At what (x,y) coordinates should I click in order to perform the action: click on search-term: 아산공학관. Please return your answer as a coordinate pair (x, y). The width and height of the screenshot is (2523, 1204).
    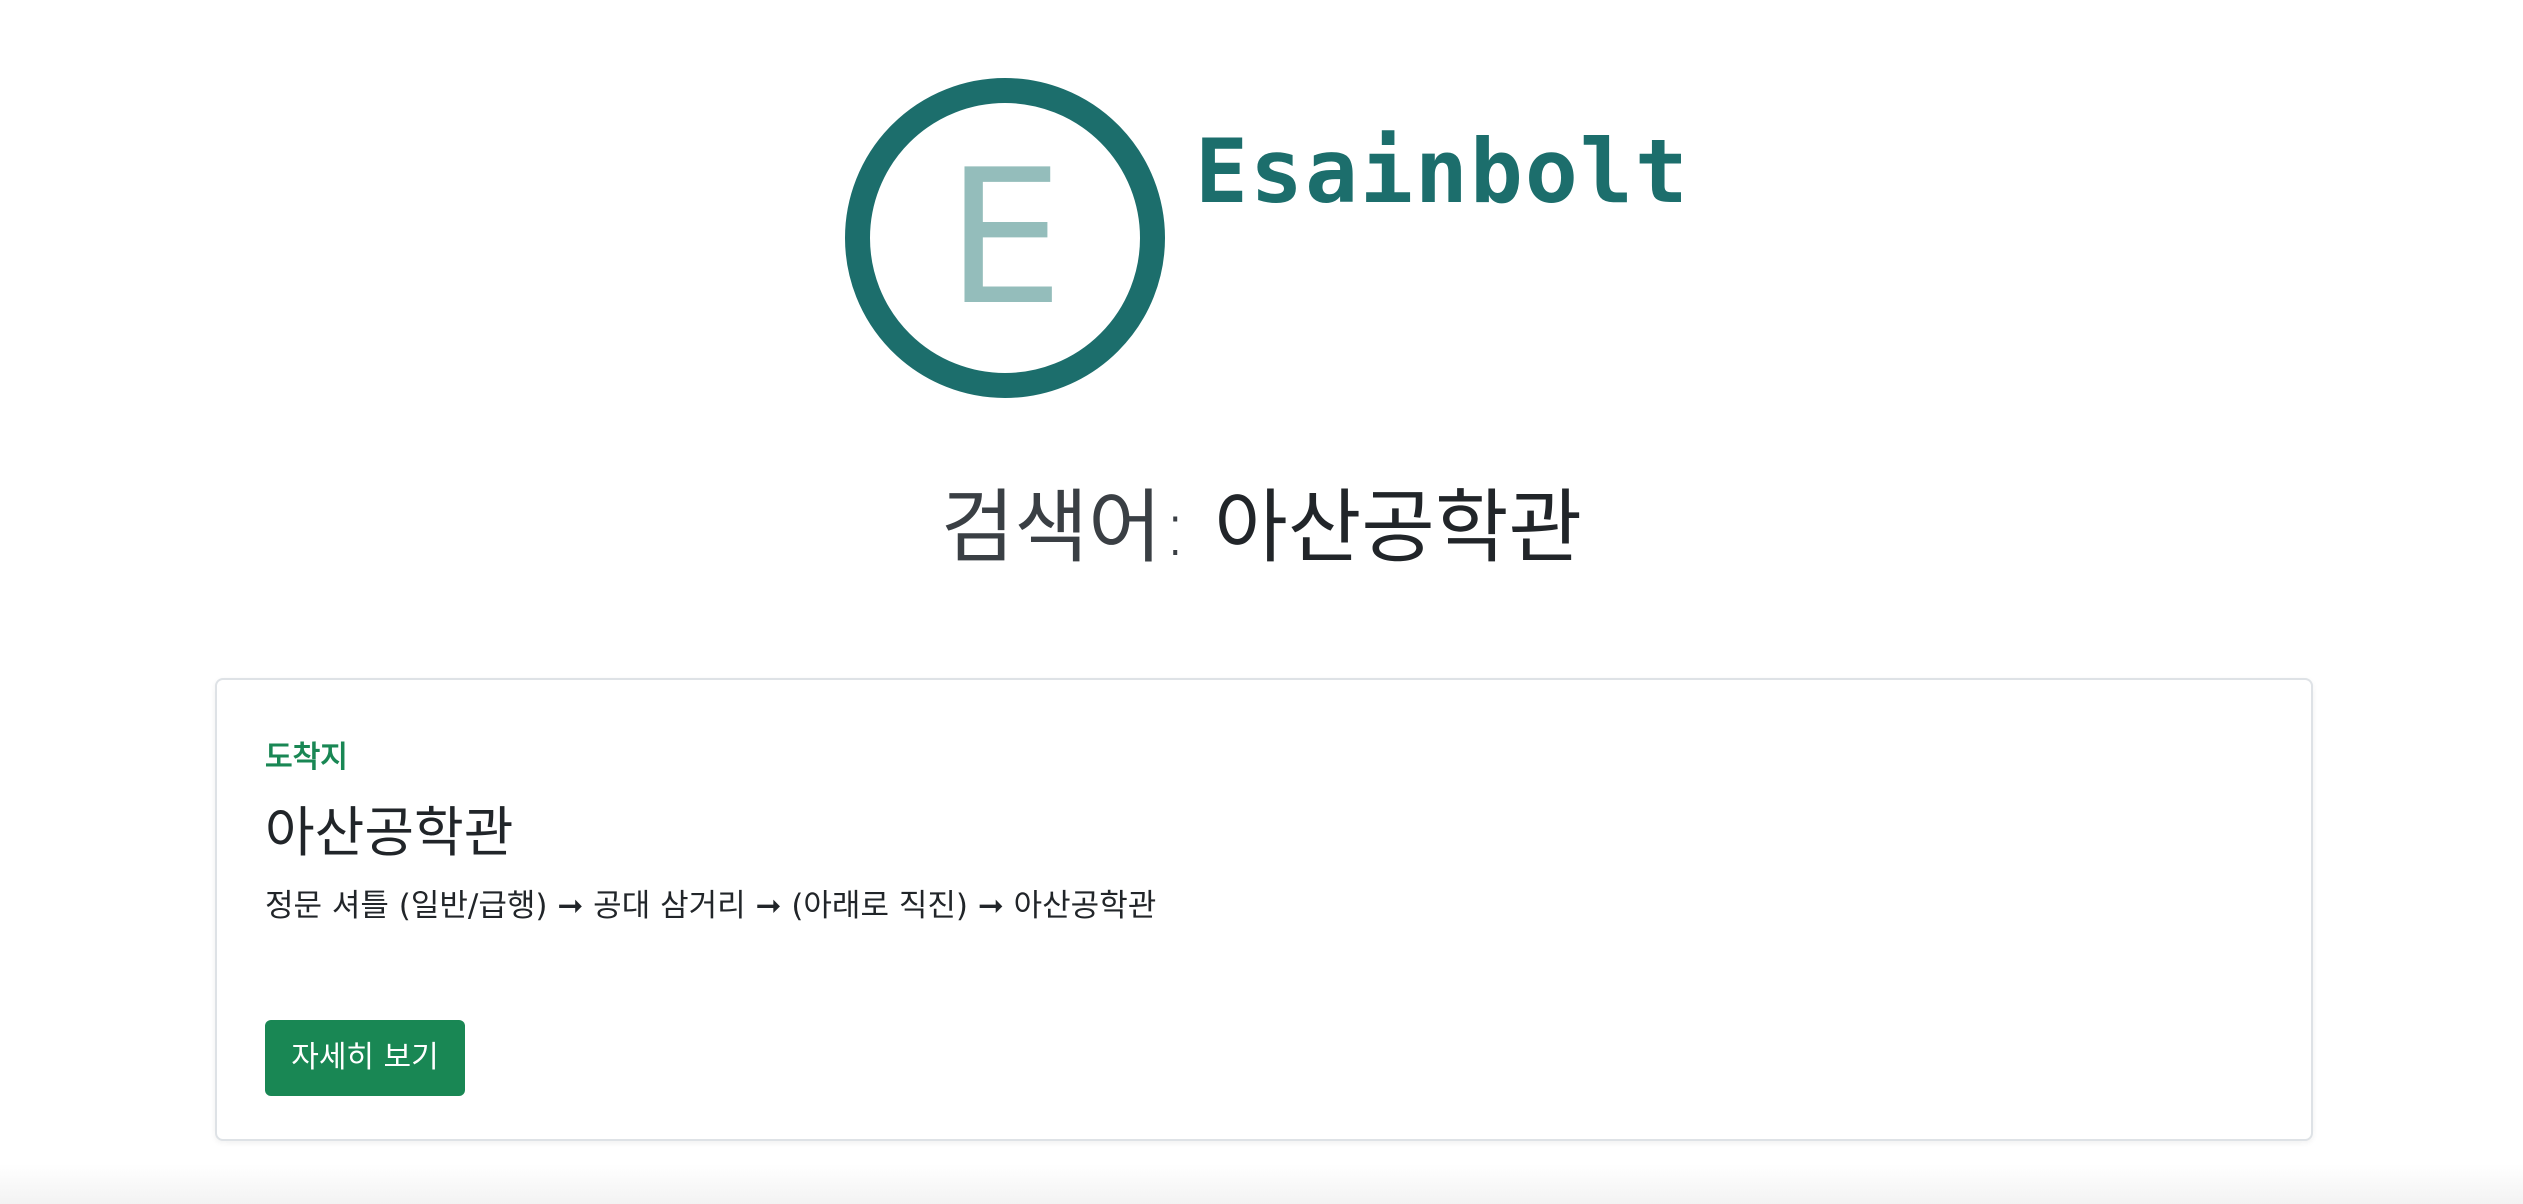
    Looking at the image, I should click on (1398, 527).